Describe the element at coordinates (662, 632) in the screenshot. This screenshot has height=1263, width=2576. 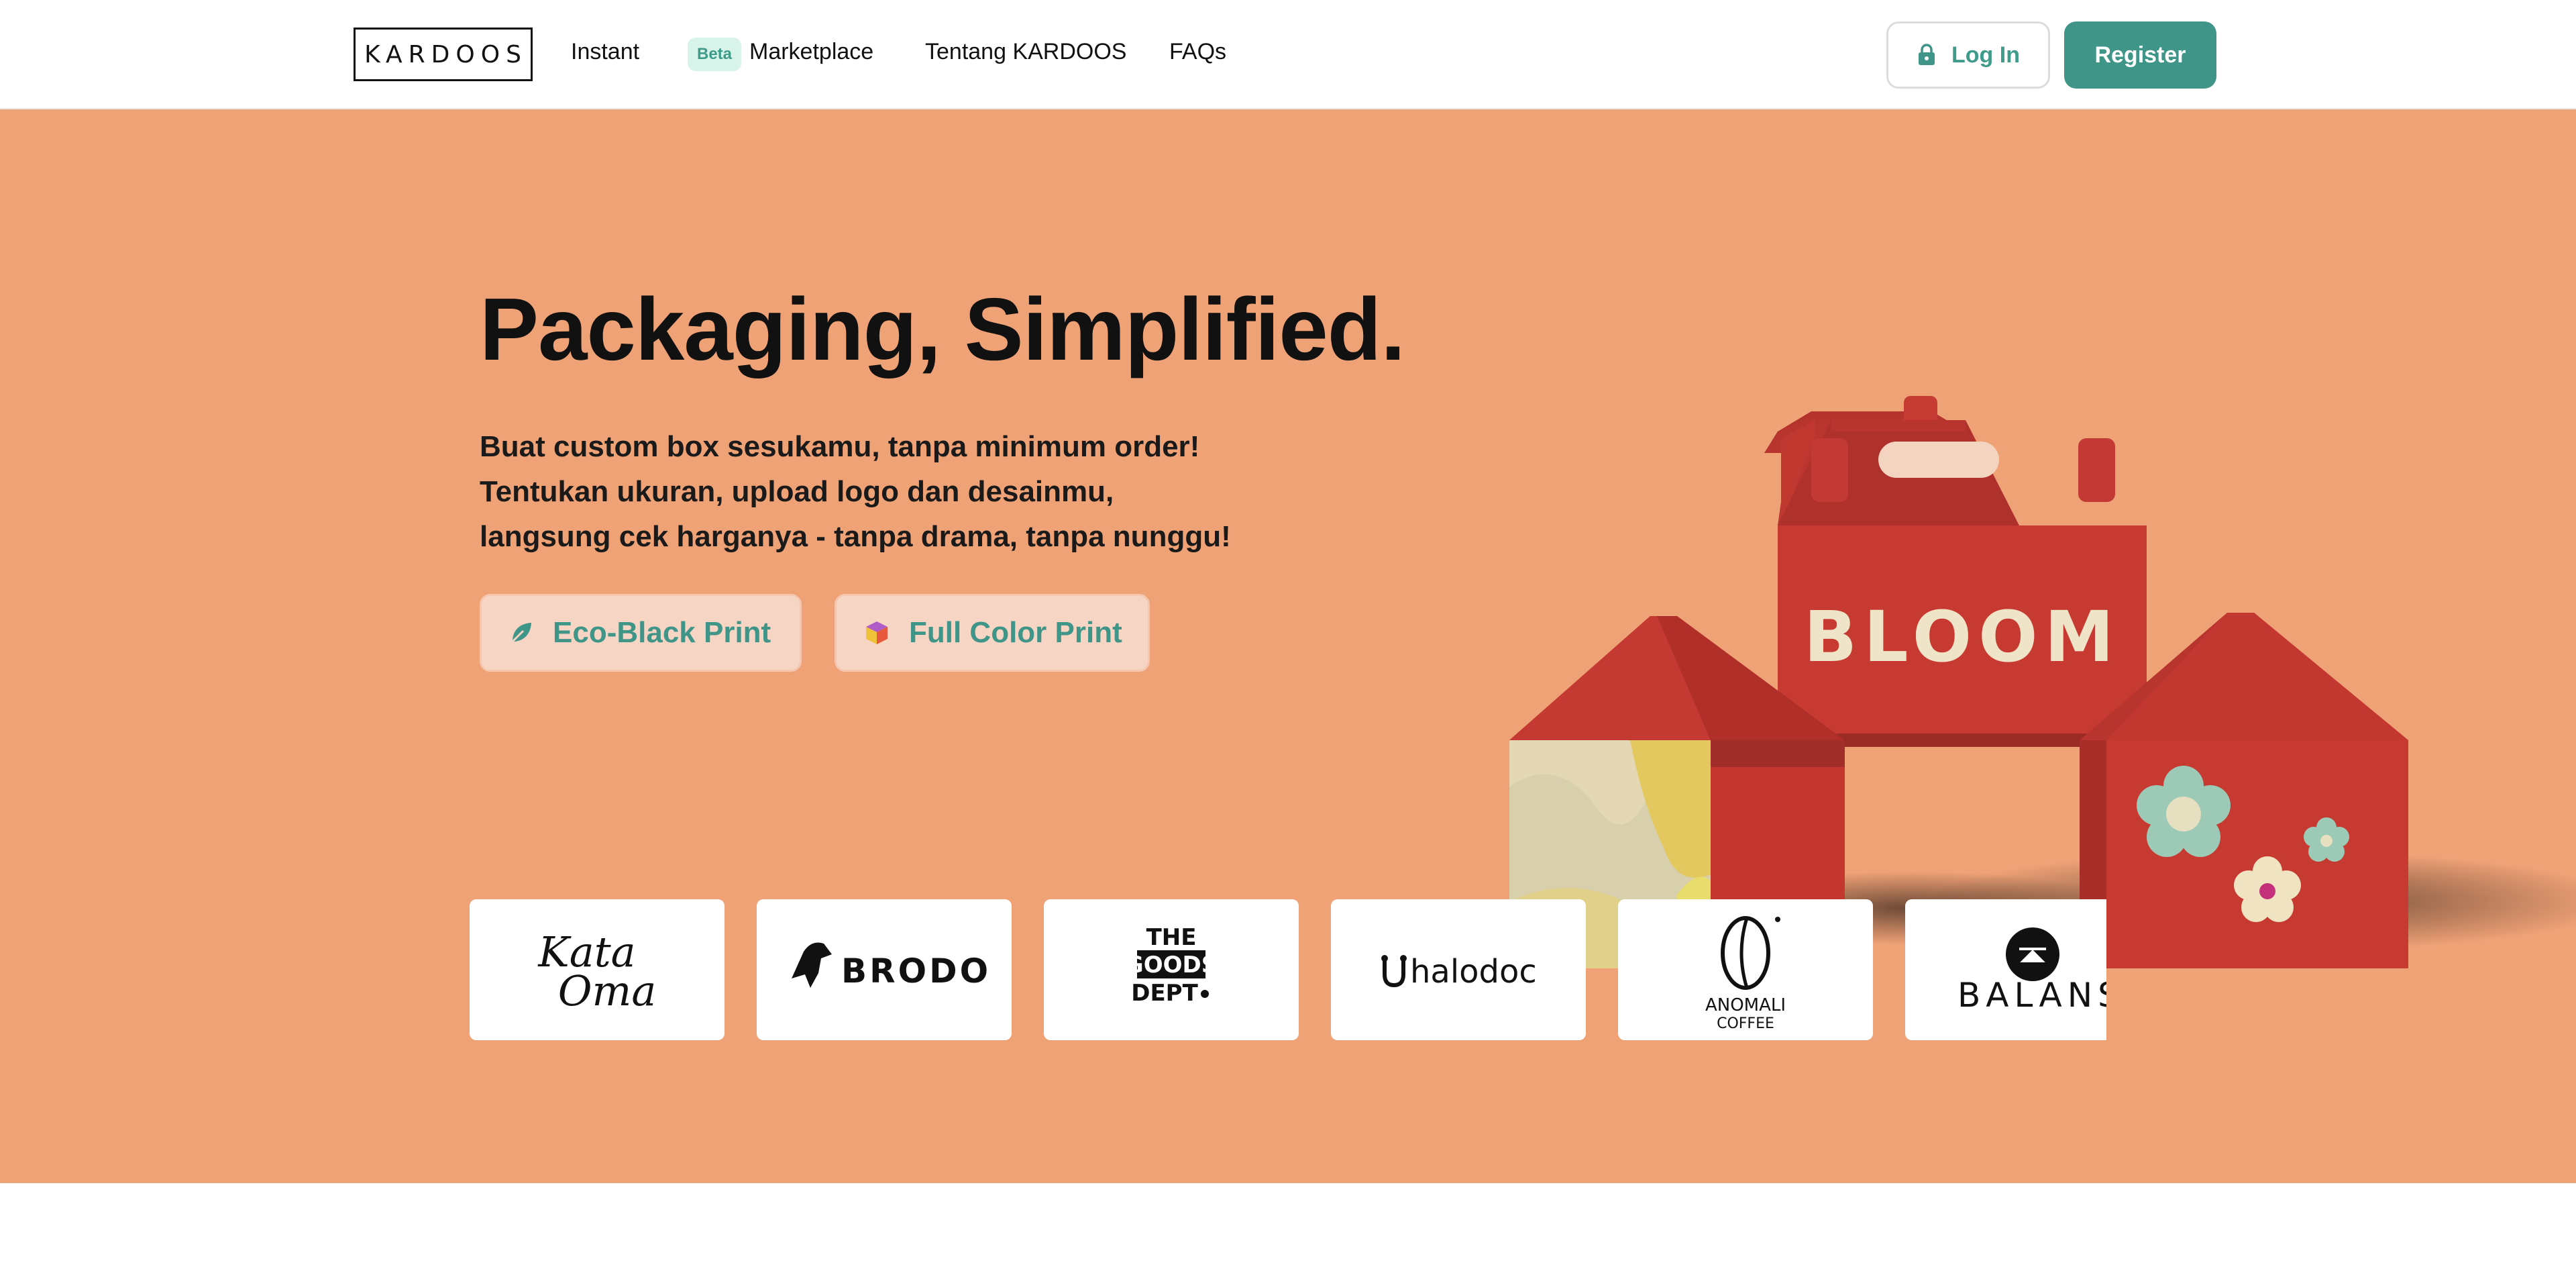
I see `eco-black-print-label: Eco-Black Print` at that location.